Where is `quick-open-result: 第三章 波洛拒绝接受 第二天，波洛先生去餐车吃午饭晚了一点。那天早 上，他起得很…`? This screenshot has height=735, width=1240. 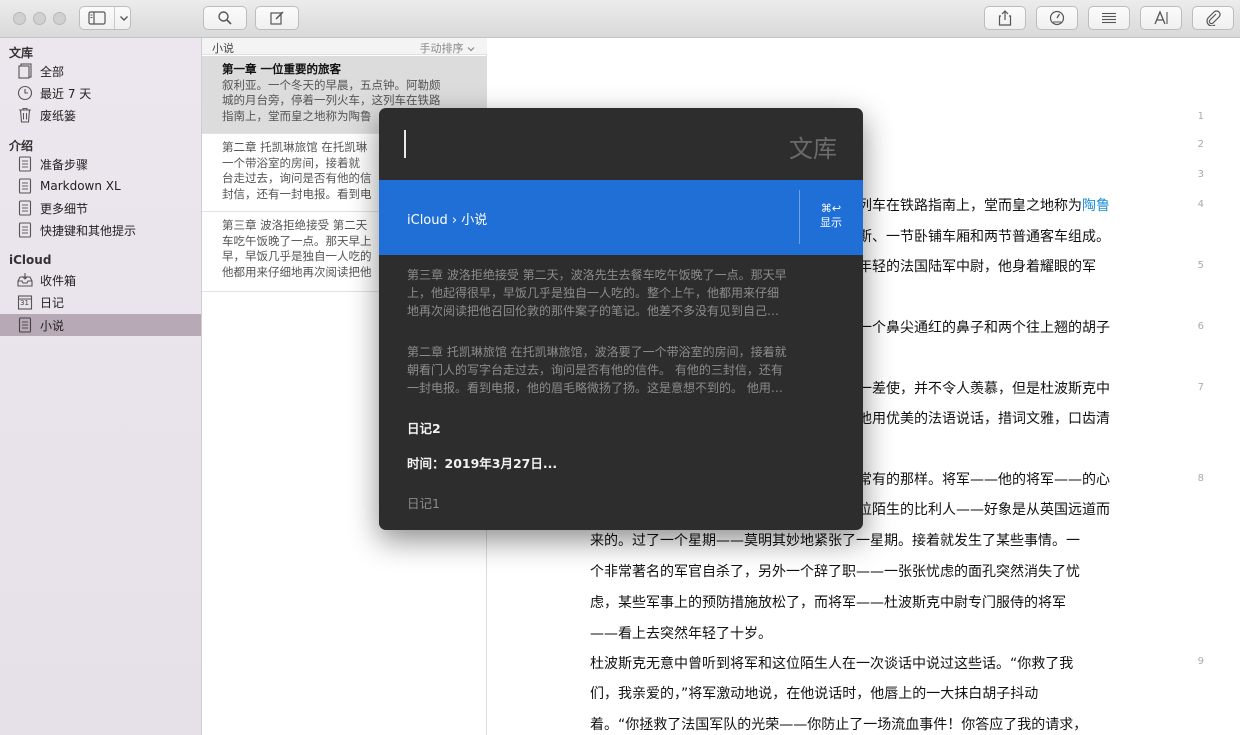 quick-open-result: 第三章 波洛拒绝接受 第二天，波洛先生去餐车吃午饭晚了一点。那天早 上，他起得很… is located at coordinates (622, 293).